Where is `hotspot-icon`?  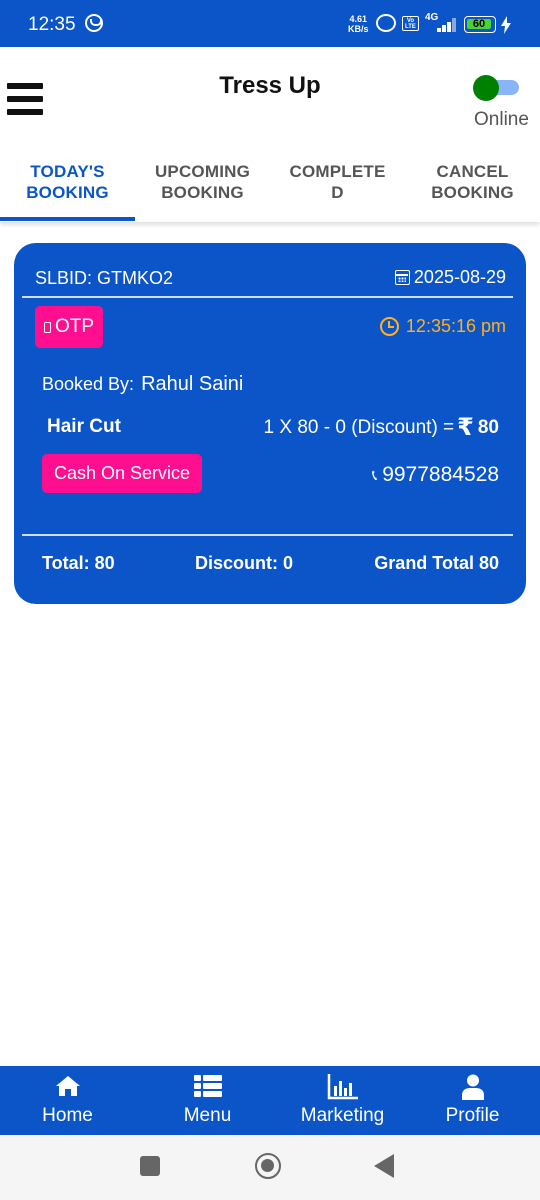
hotspot-icon is located at coordinates (386, 23).